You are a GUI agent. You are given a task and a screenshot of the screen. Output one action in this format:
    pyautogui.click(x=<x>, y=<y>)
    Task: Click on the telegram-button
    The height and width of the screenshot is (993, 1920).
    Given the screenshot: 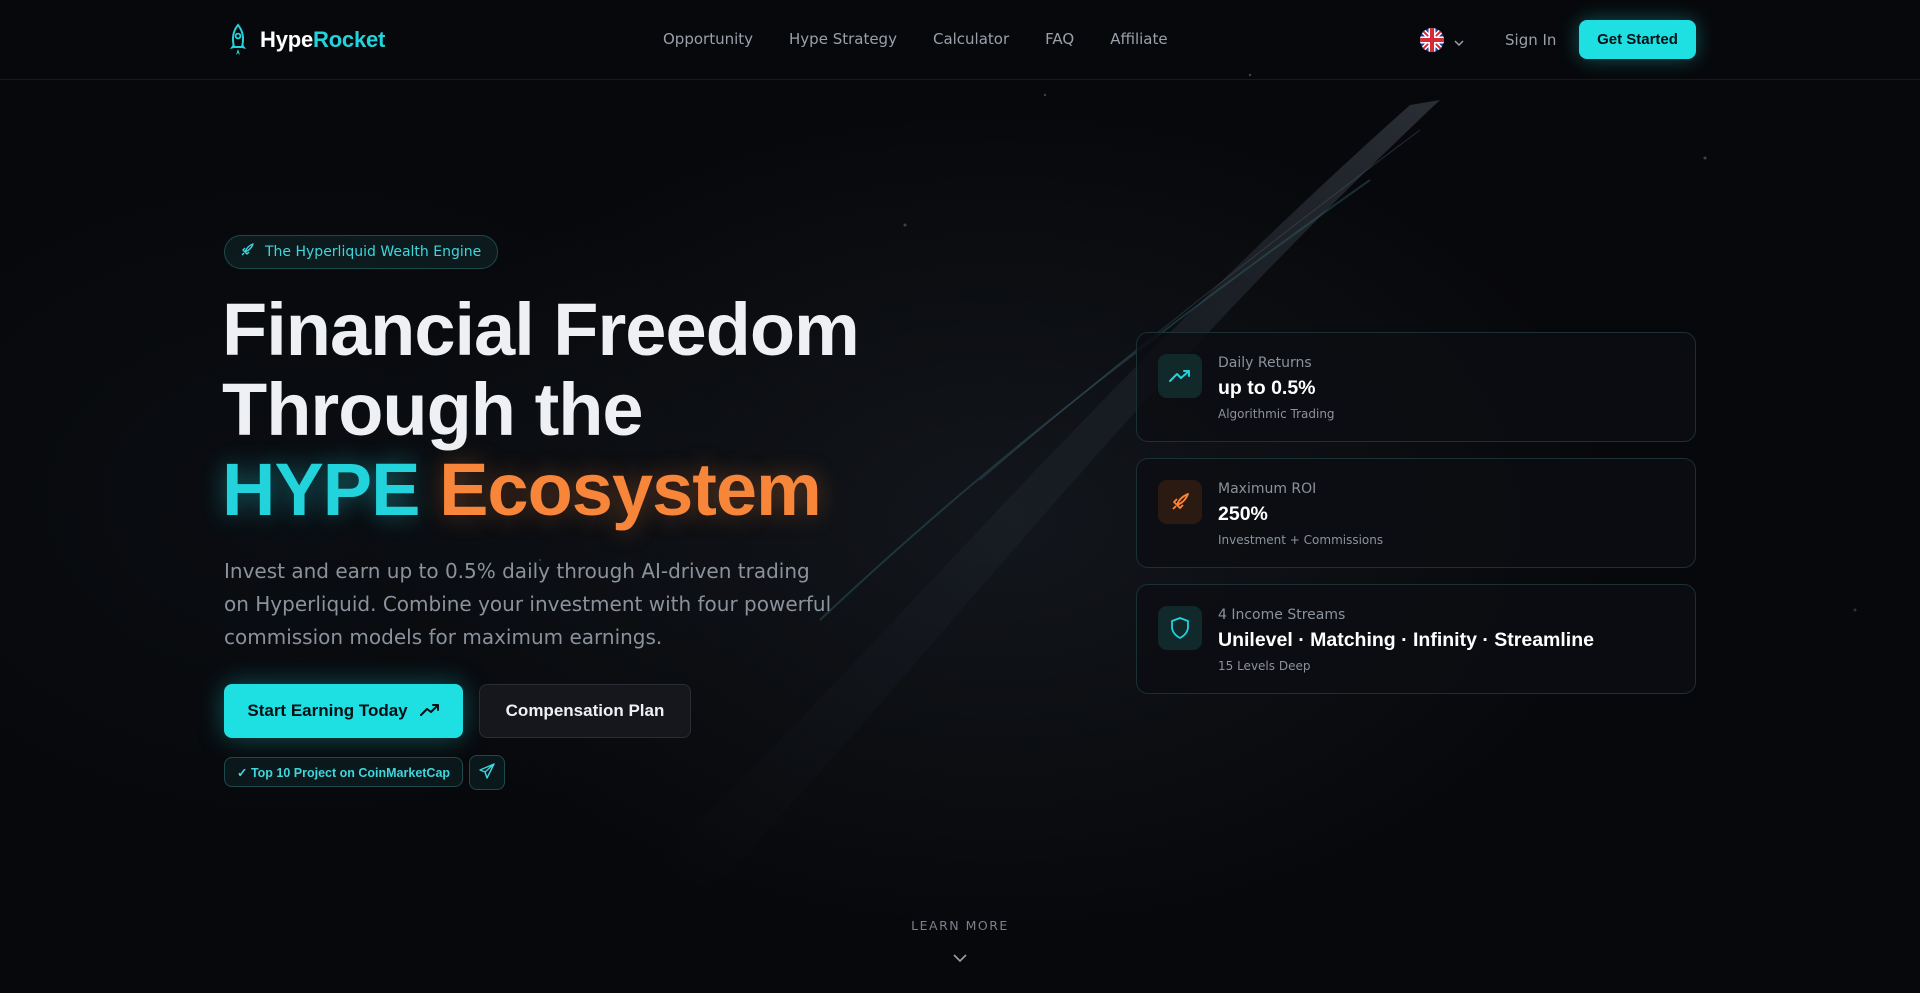 What is the action you would take?
    pyautogui.click(x=487, y=772)
    